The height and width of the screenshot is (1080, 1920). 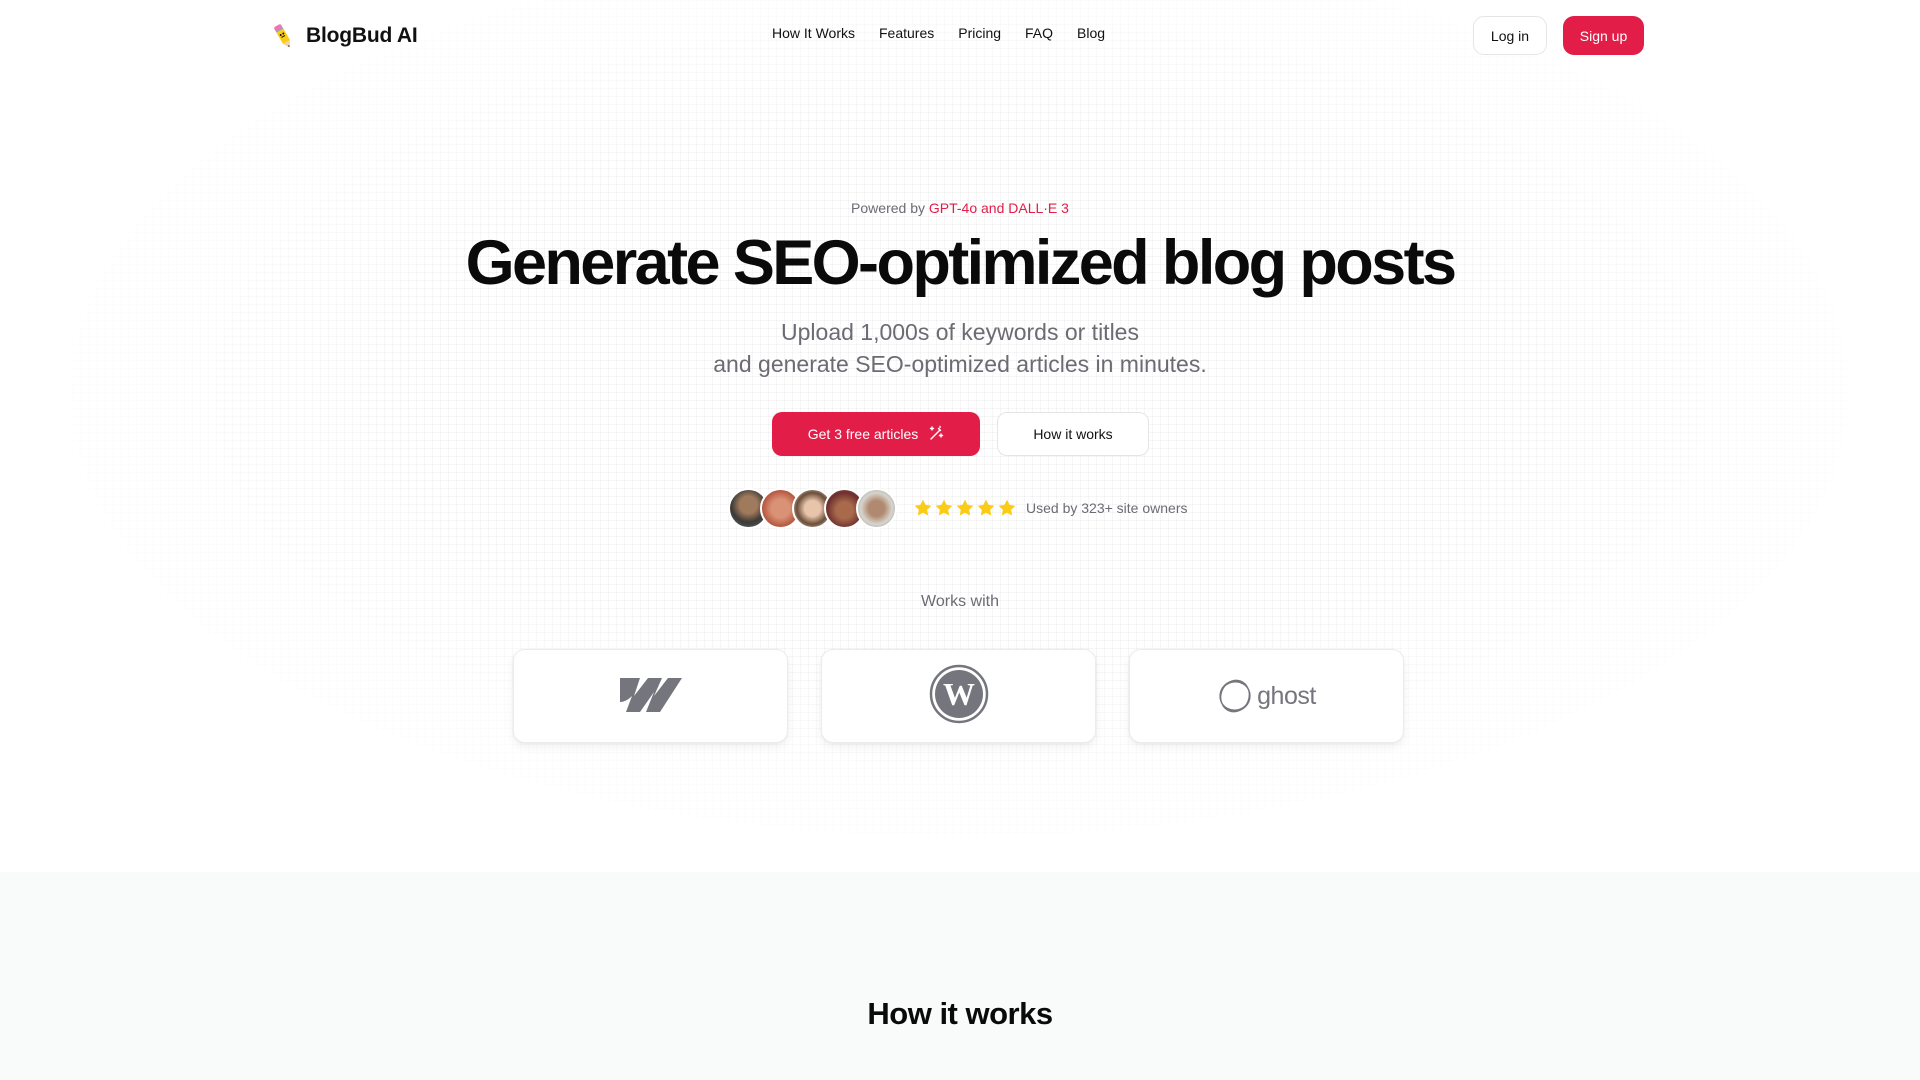 What do you see at coordinates (1039, 33) in the screenshot?
I see `nav-link-faq: FAQ` at bounding box center [1039, 33].